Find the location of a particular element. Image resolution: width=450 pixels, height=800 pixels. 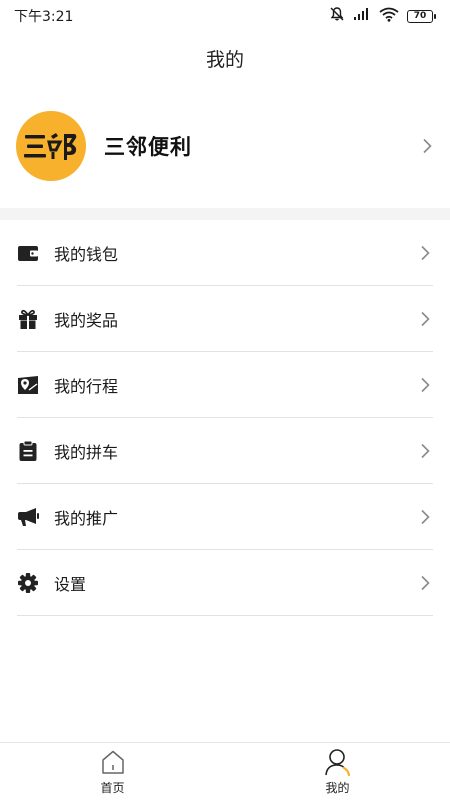

map-pin-icon is located at coordinates (28, 385).